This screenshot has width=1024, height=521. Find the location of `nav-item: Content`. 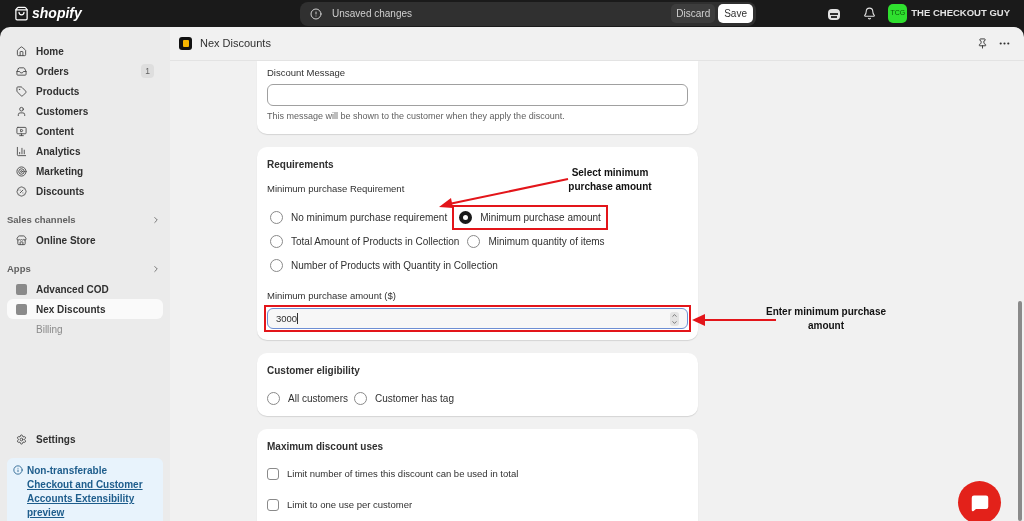

nav-item: Content is located at coordinates (85, 131).